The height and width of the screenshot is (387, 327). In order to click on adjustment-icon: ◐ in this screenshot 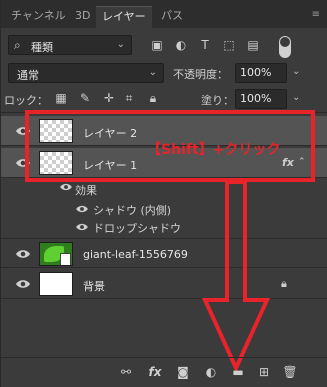, I will do `click(211, 372)`.